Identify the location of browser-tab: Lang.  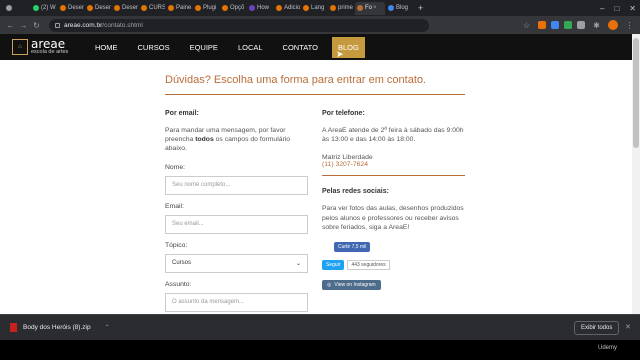
(314, 8).